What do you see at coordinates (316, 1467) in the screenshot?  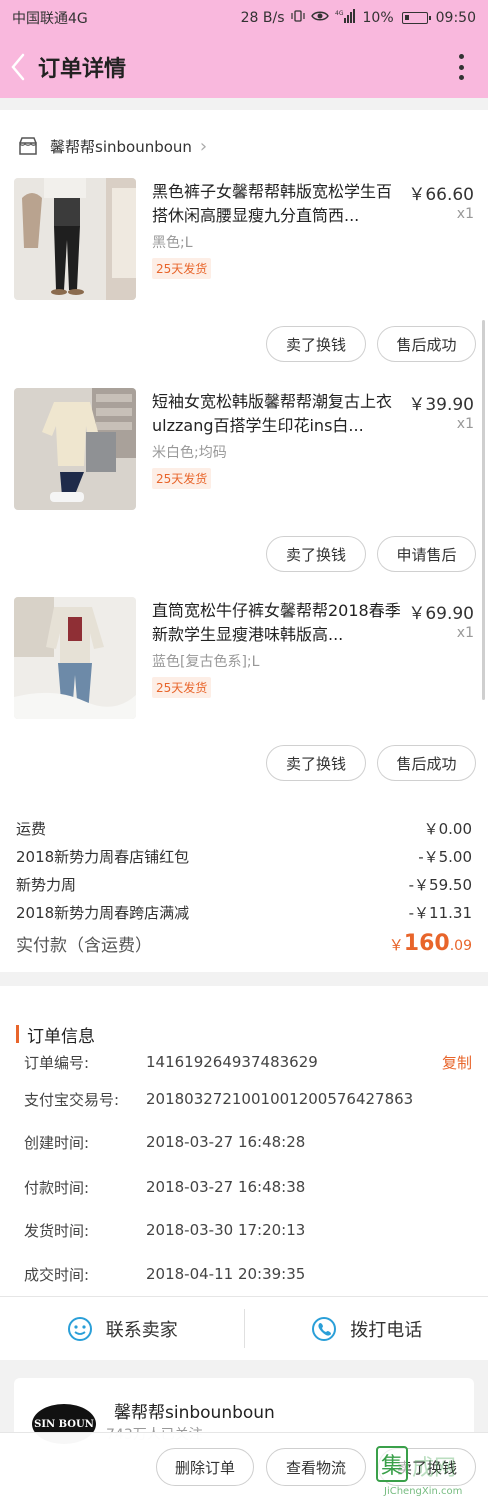 I see `view-logistics-button: 查看物流` at bounding box center [316, 1467].